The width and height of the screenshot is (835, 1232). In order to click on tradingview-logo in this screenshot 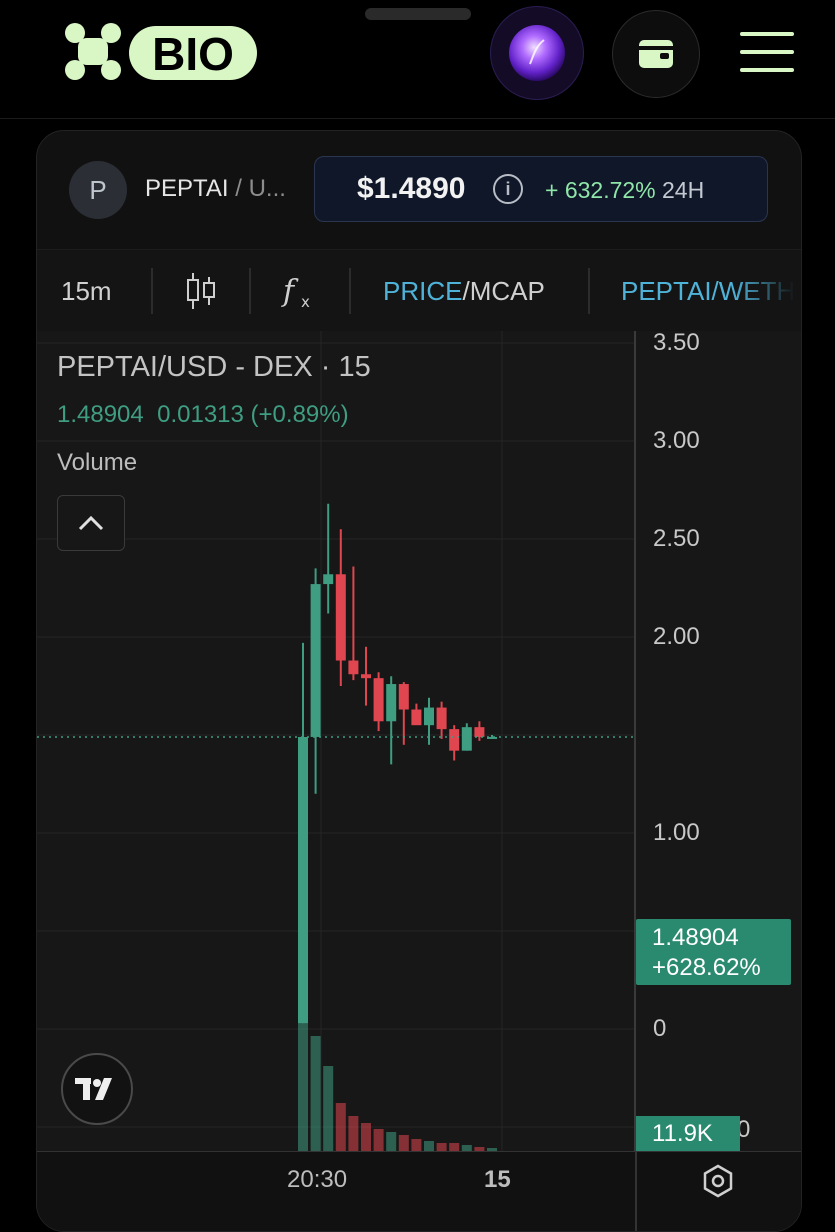, I will do `click(97, 1089)`.